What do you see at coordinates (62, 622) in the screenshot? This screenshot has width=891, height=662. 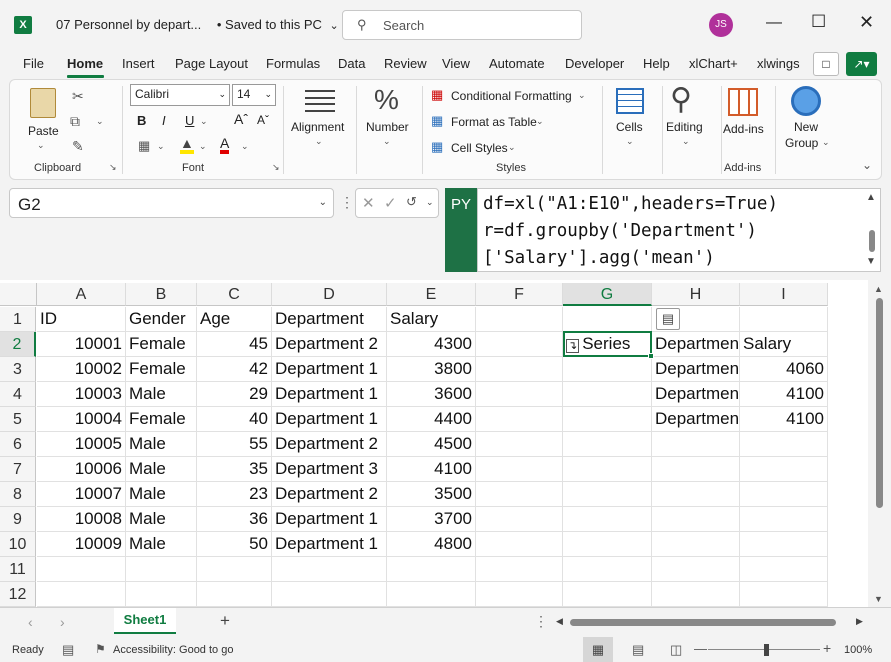 I see `next-sheet-icon: ›` at bounding box center [62, 622].